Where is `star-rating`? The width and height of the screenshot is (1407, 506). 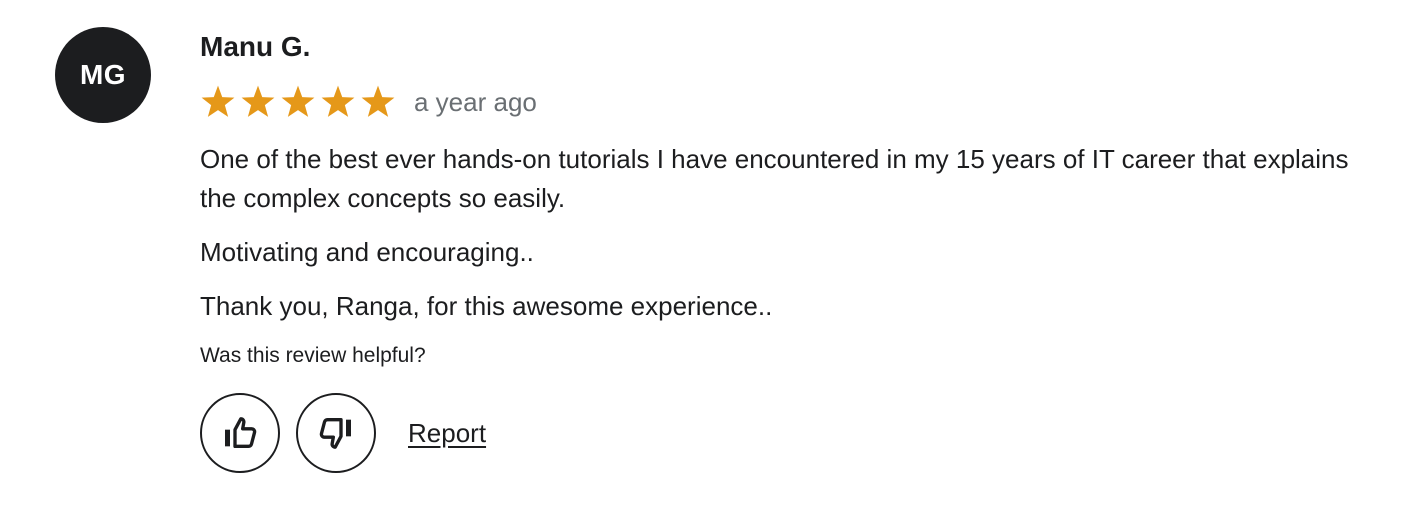 star-rating is located at coordinates (298, 102).